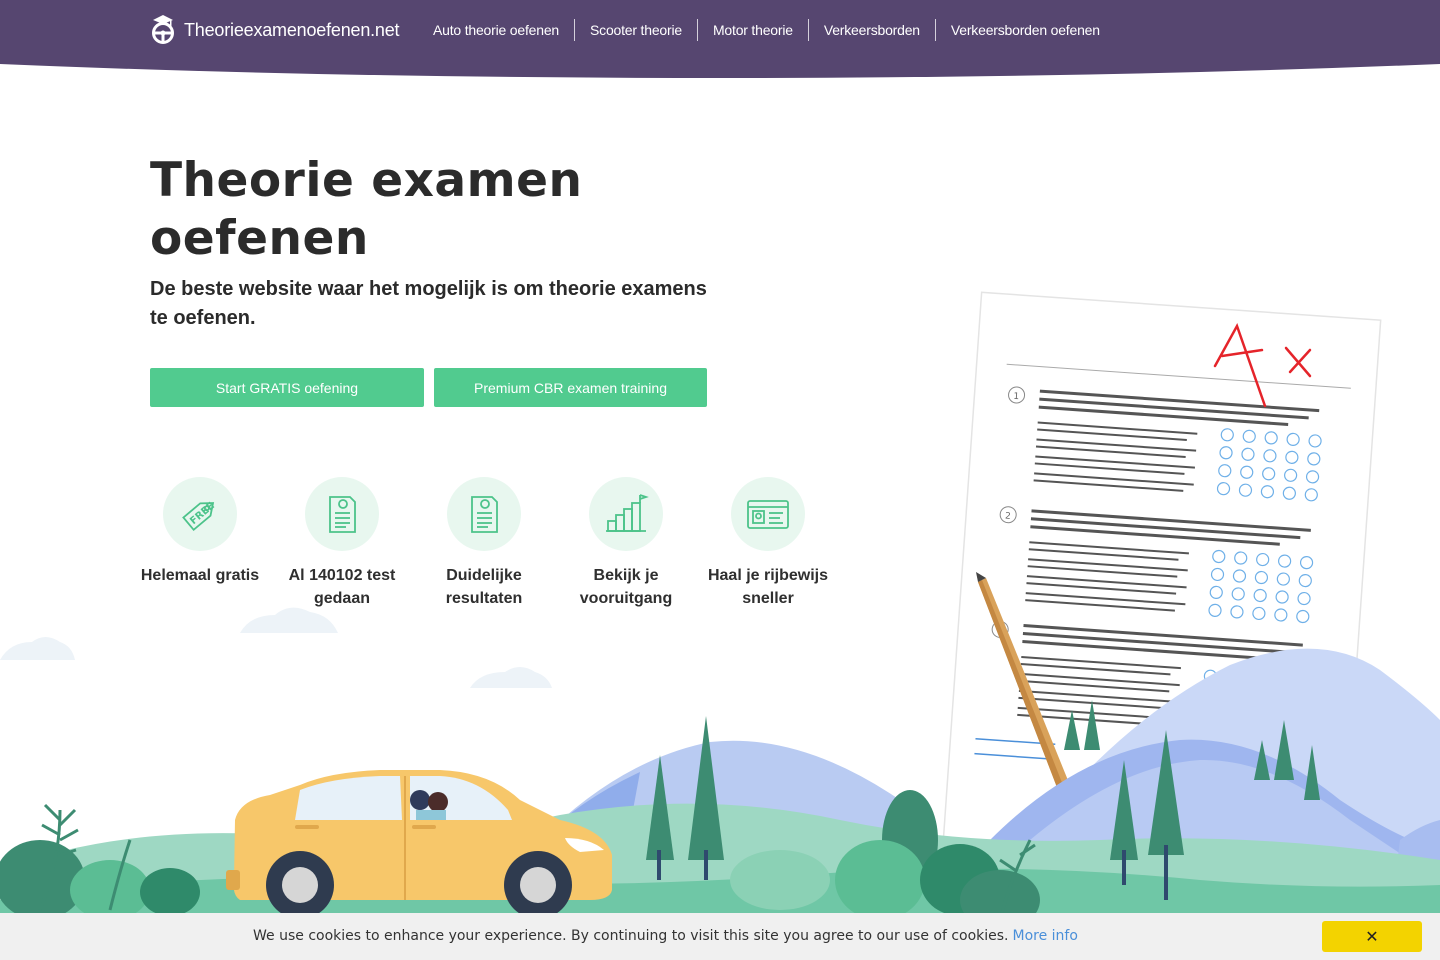 The image size is (1440, 960). I want to click on feature-results: Duidelijke resultaten, so click(484, 543).